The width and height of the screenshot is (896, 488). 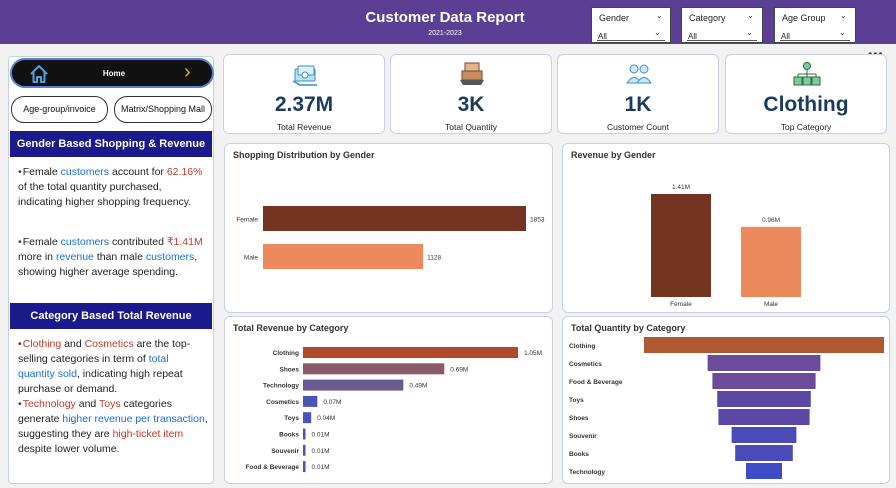 I want to click on data-label: 0.69M, so click(x=459, y=369).